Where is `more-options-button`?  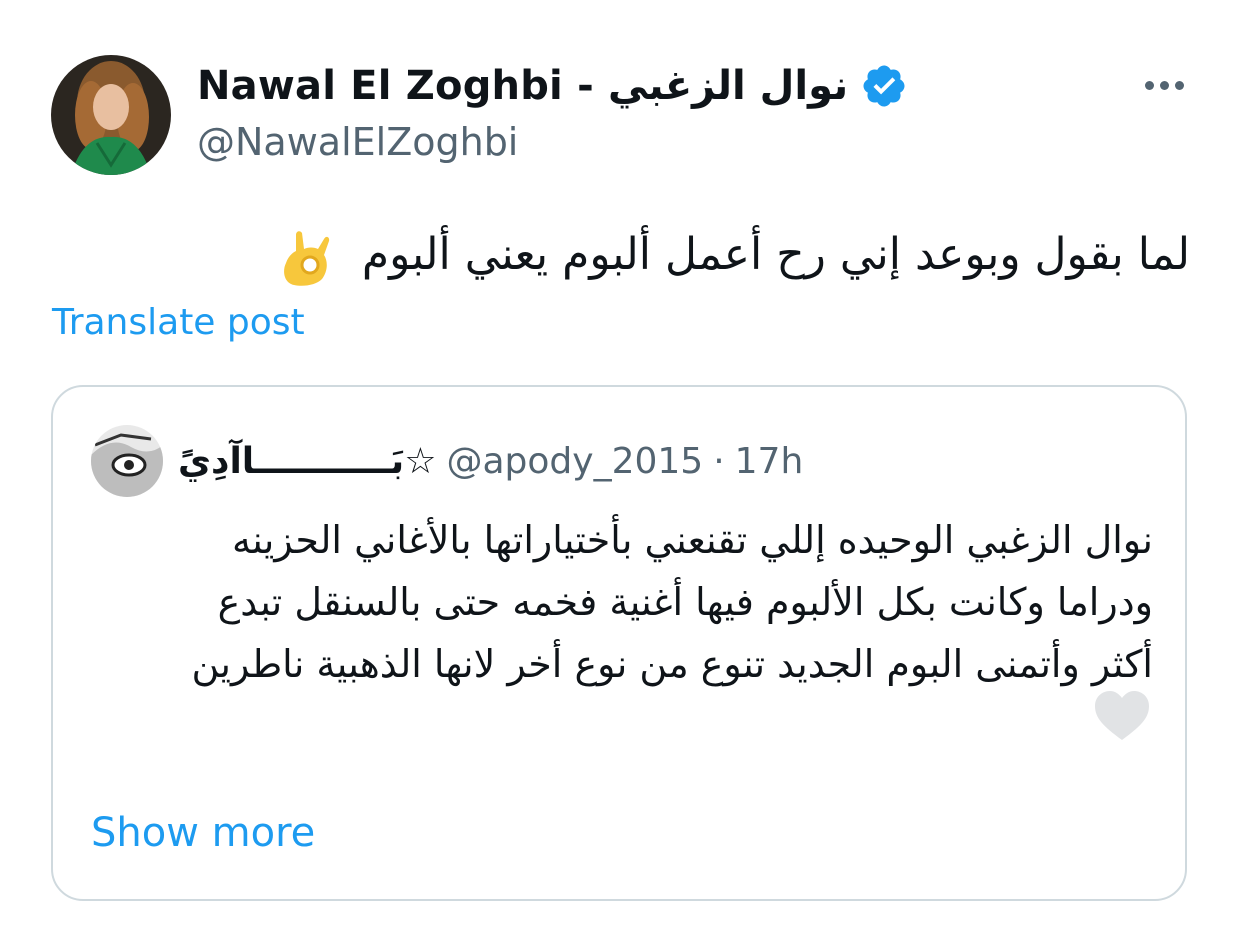 more-options-button is located at coordinates (1164, 85).